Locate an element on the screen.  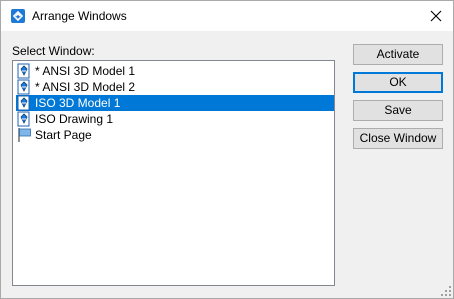
save-button: Save is located at coordinates (398, 110).